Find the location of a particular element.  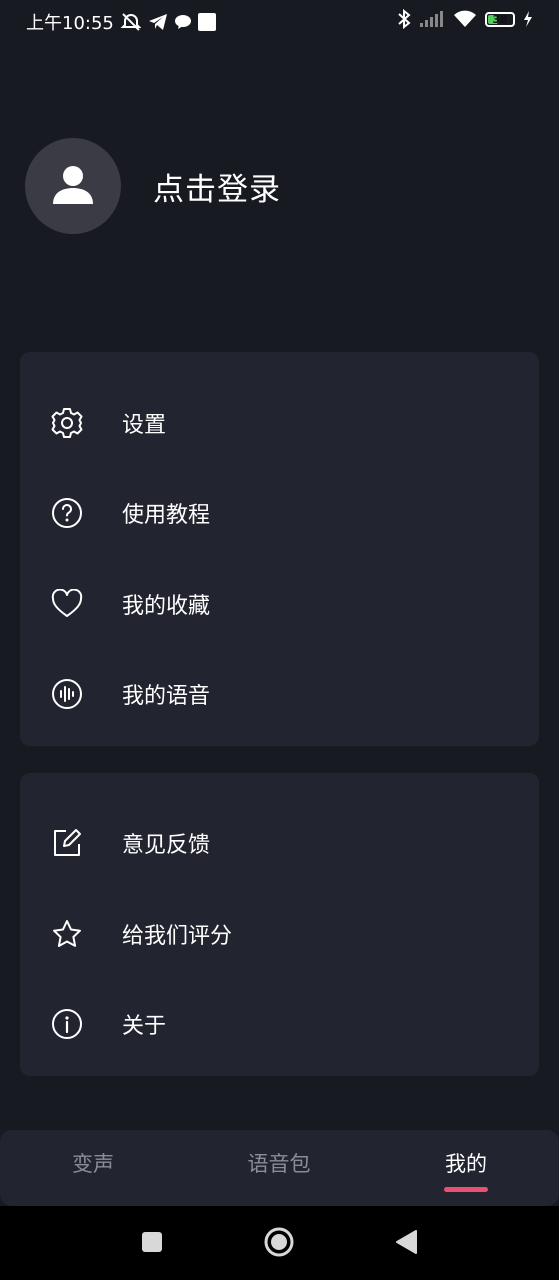

circle-icon is located at coordinates (279, 1244).